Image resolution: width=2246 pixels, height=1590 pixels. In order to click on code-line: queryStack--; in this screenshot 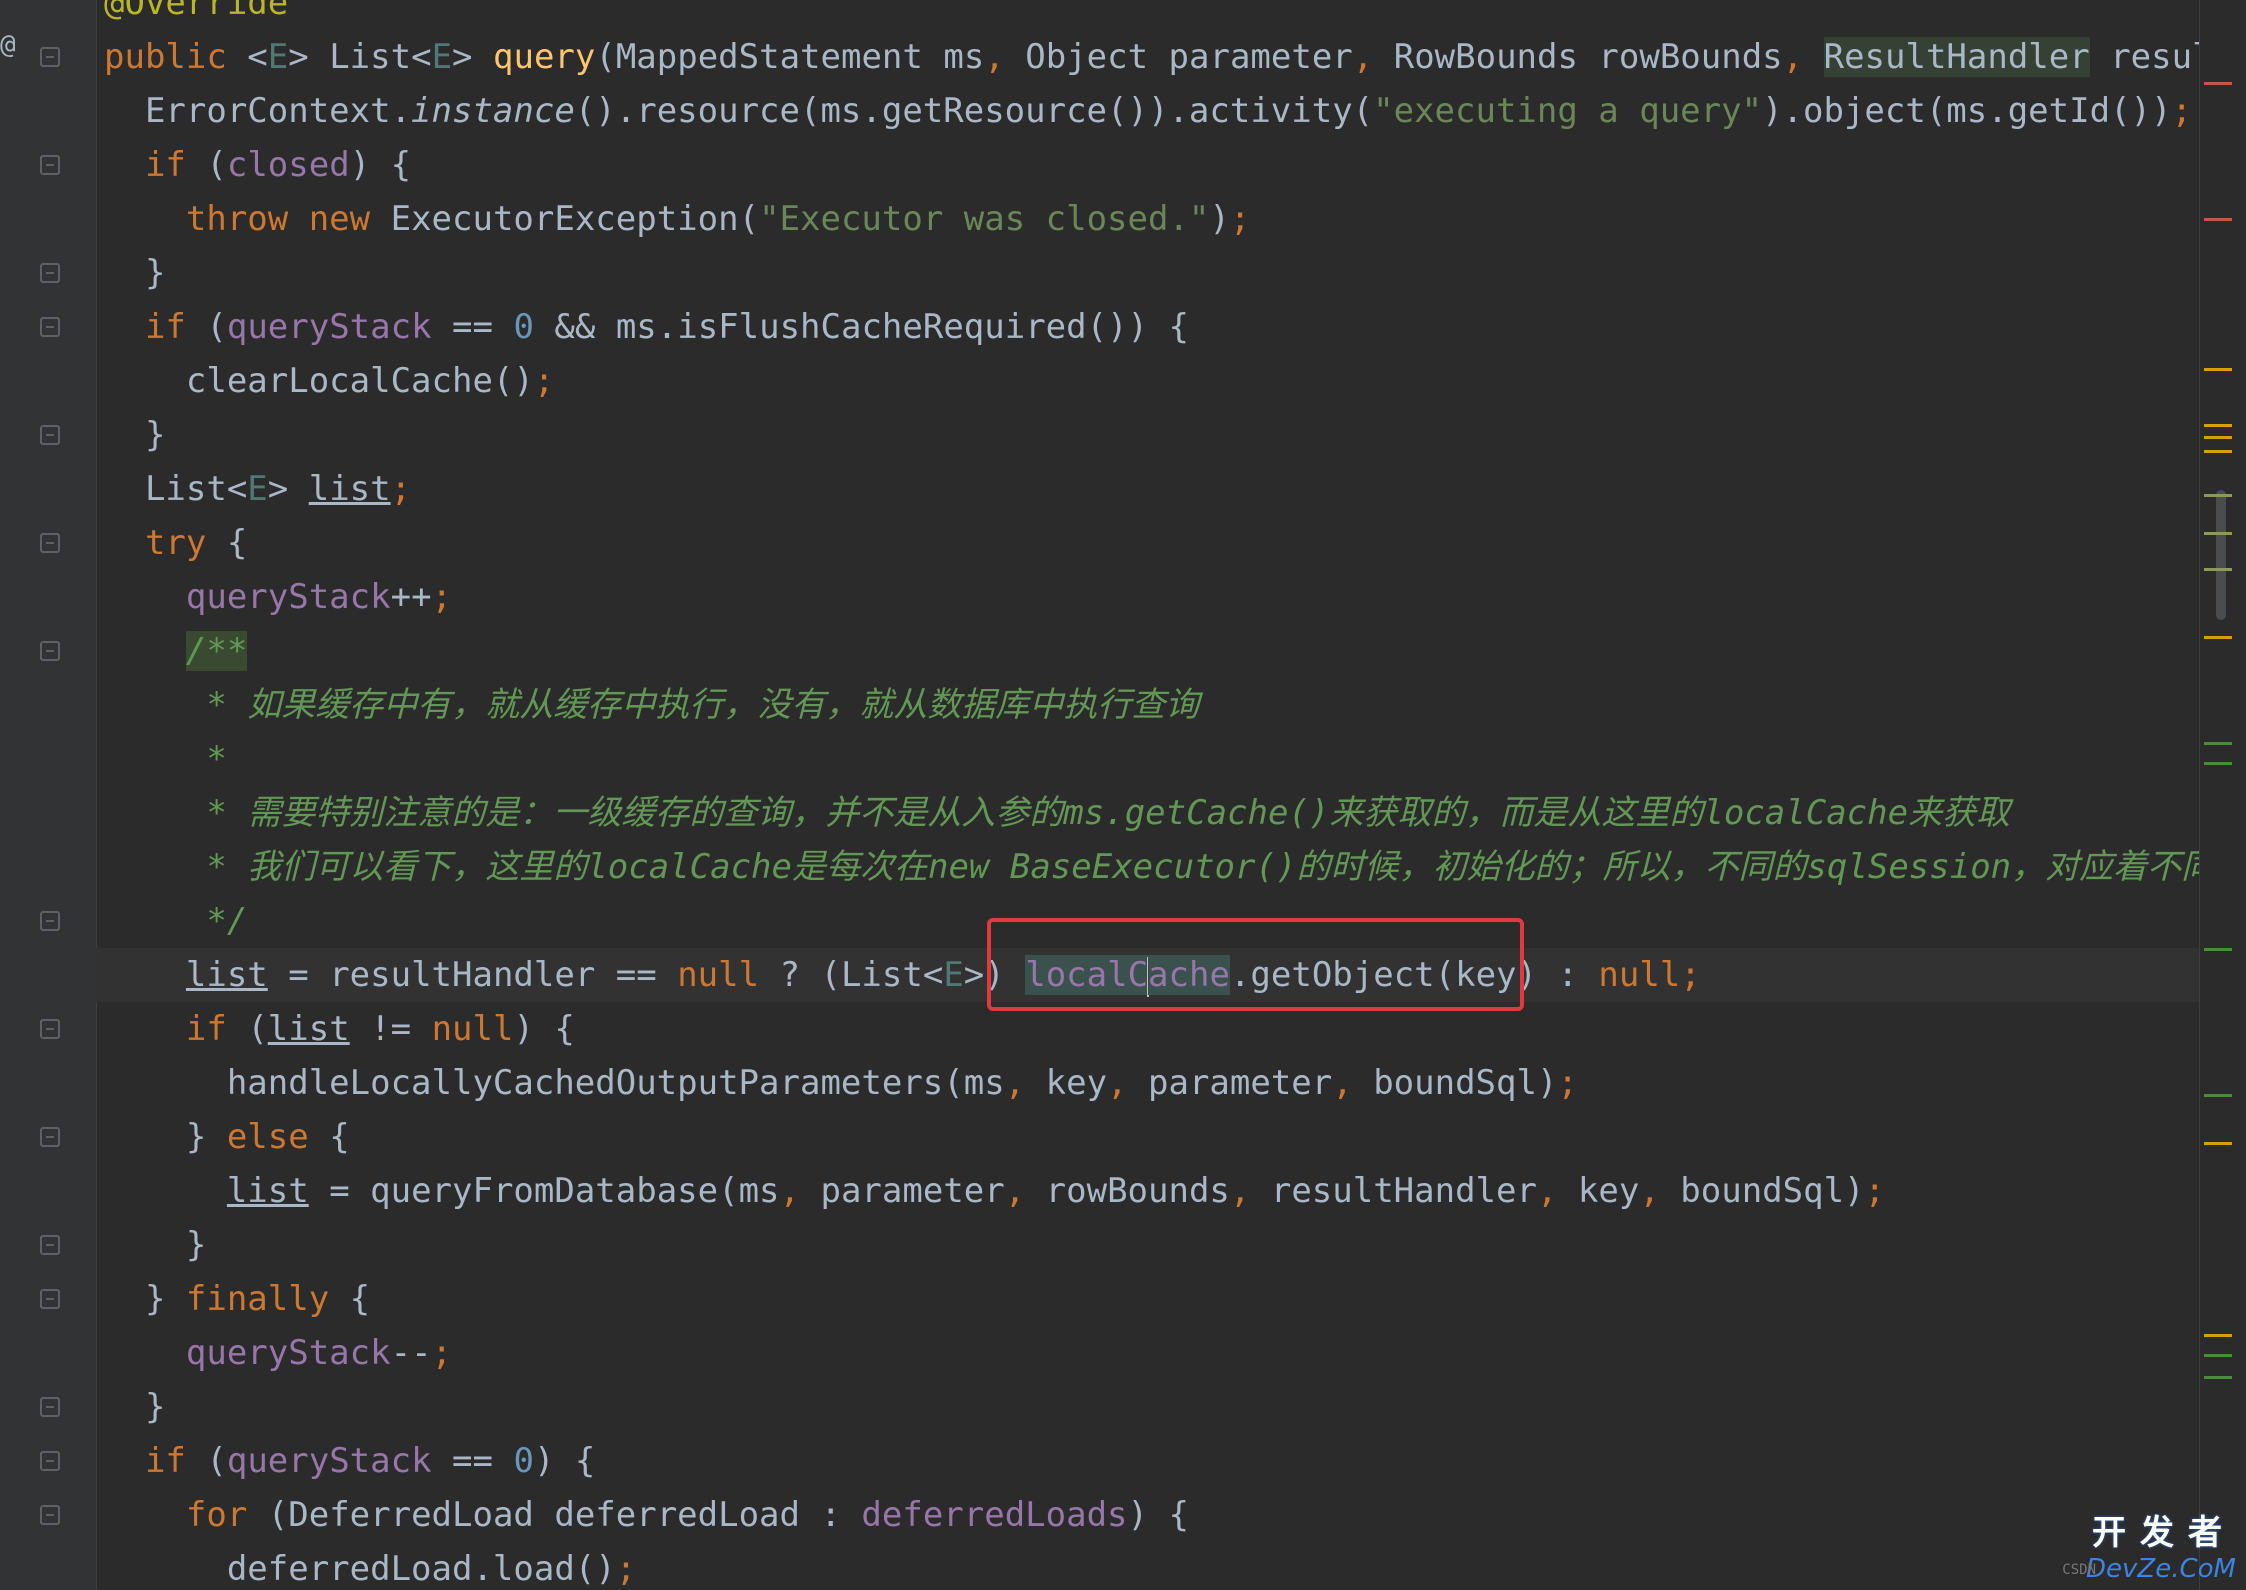, I will do `click(278, 1353)`.